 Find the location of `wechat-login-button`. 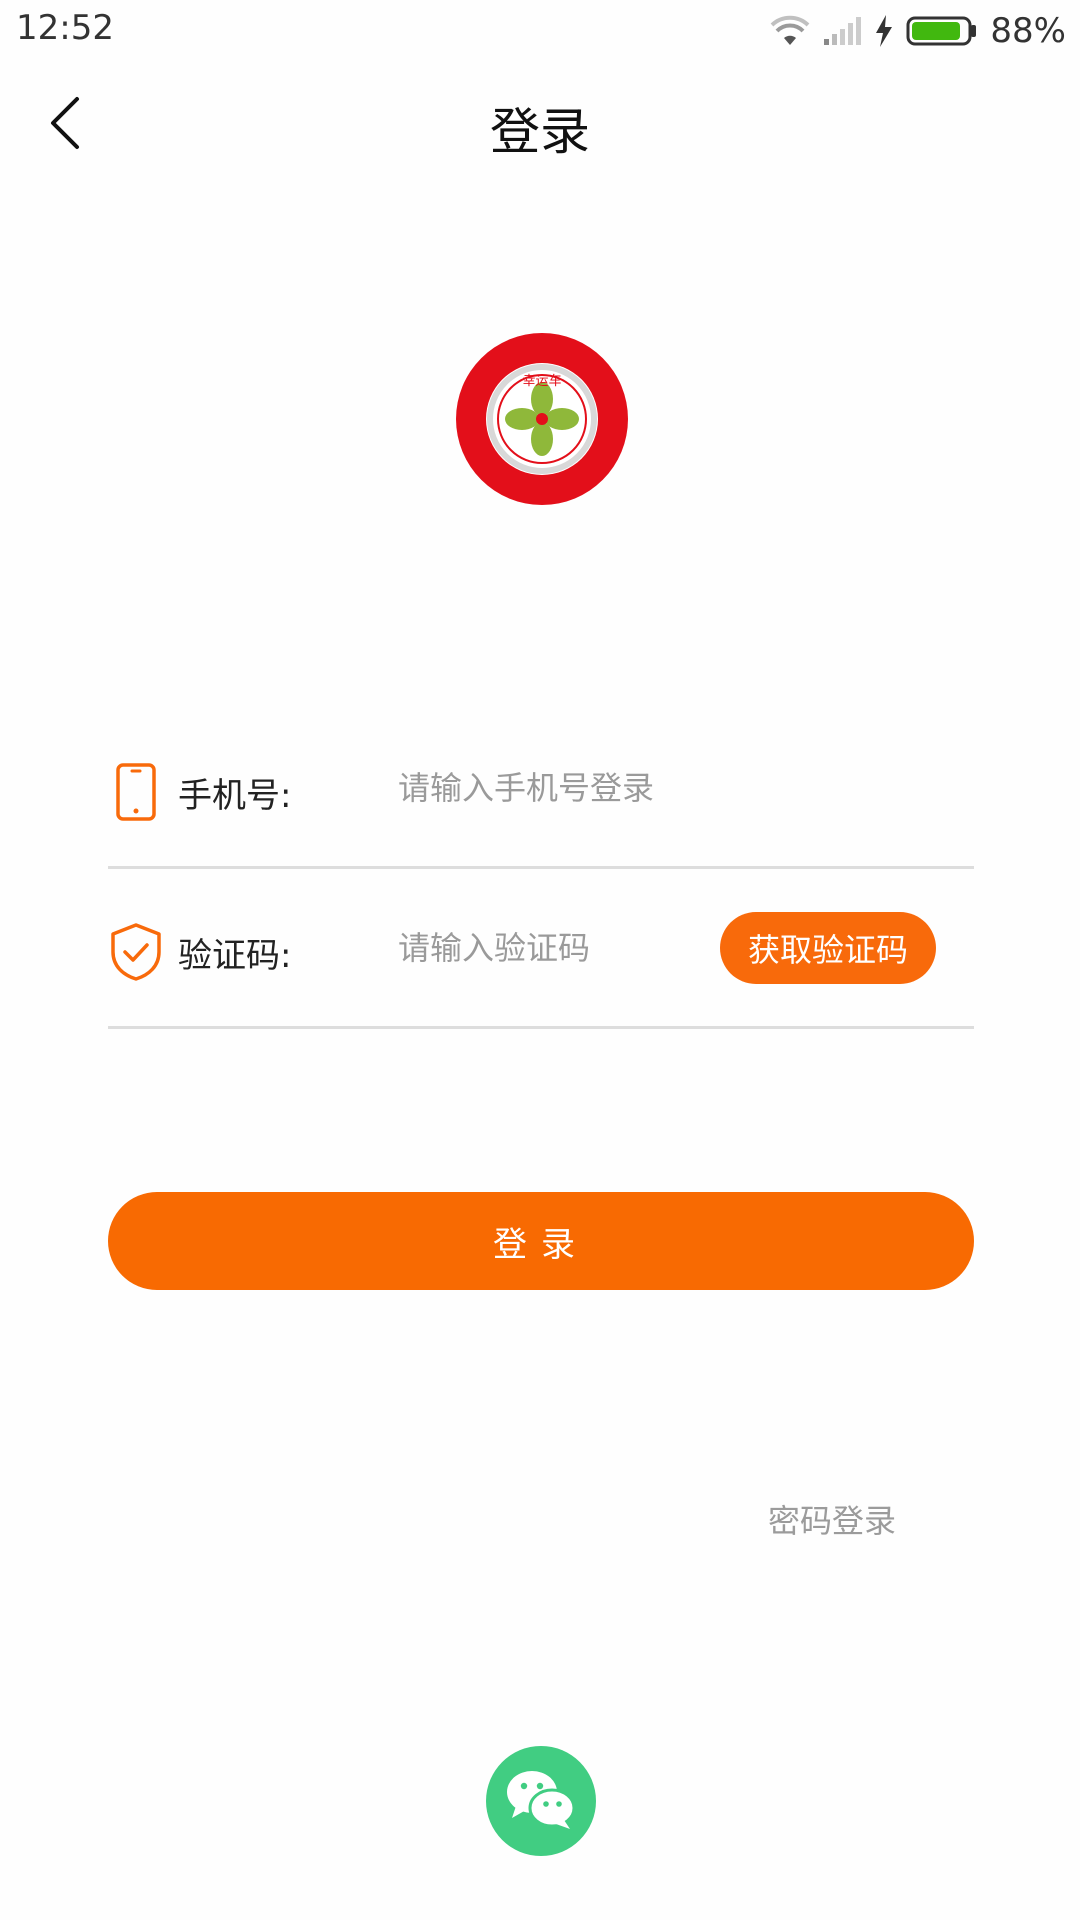

wechat-login-button is located at coordinates (541, 1801).